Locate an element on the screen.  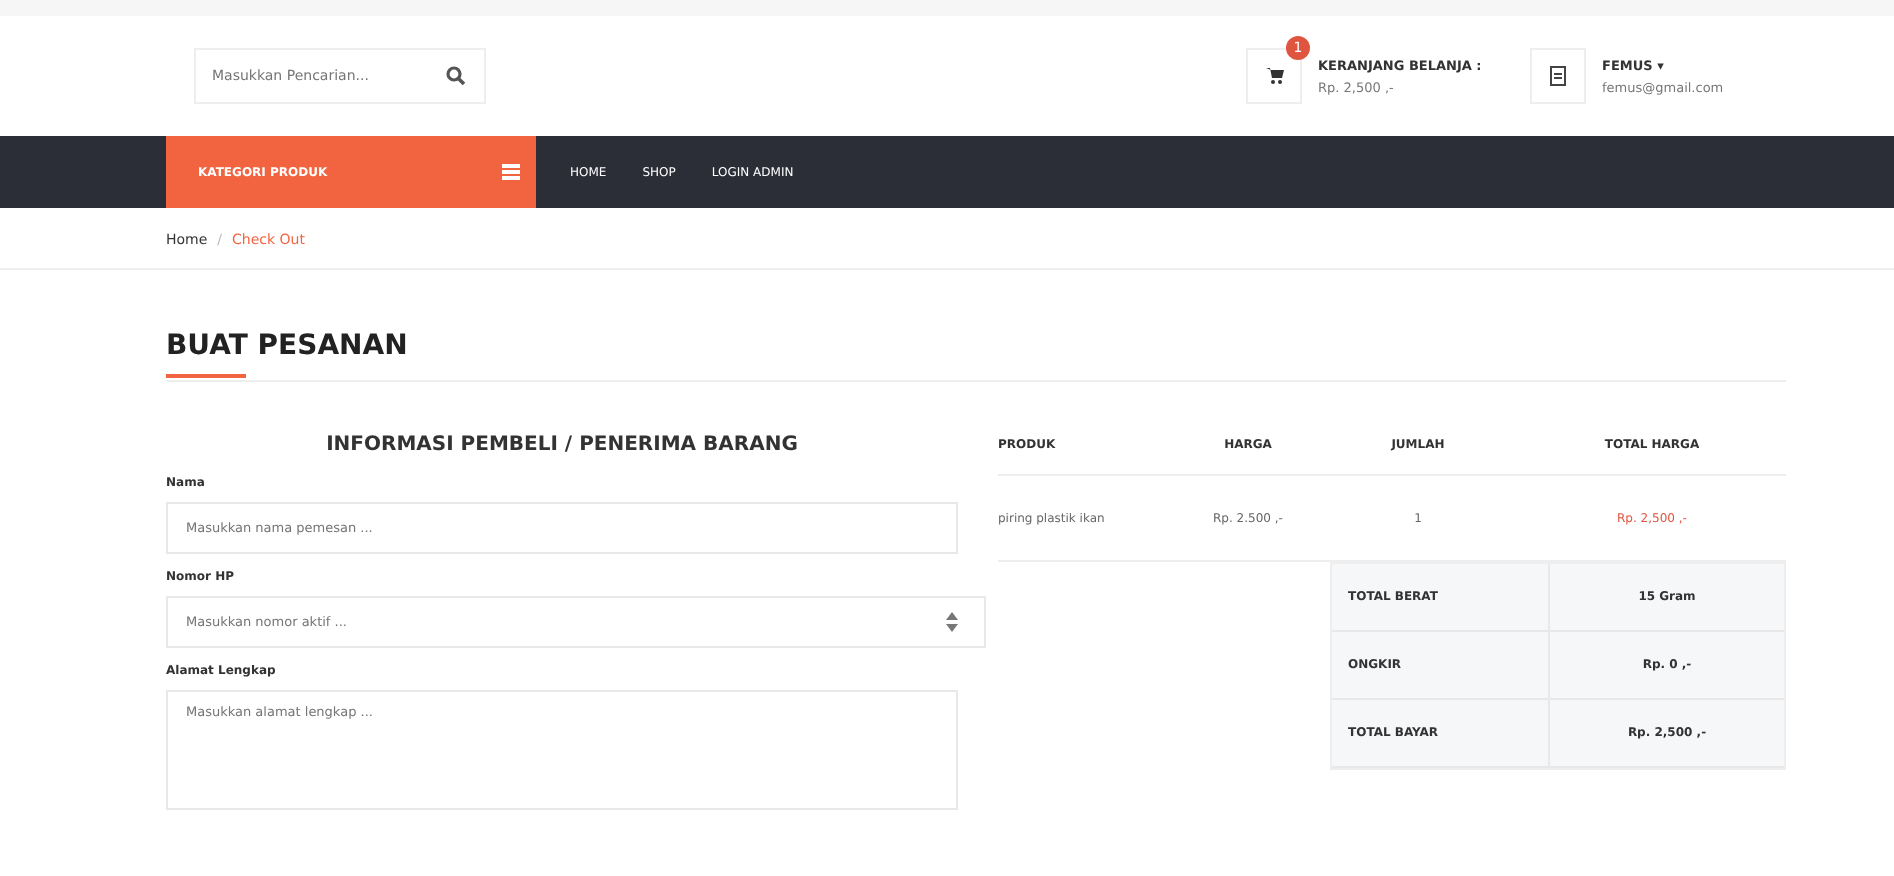
menu-icon is located at coordinates (511, 172).